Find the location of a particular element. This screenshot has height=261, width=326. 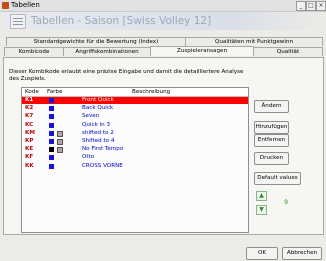

header-banner: Tabellen - Saison [Swiss Volley 12] is located at coordinates (165, 21).